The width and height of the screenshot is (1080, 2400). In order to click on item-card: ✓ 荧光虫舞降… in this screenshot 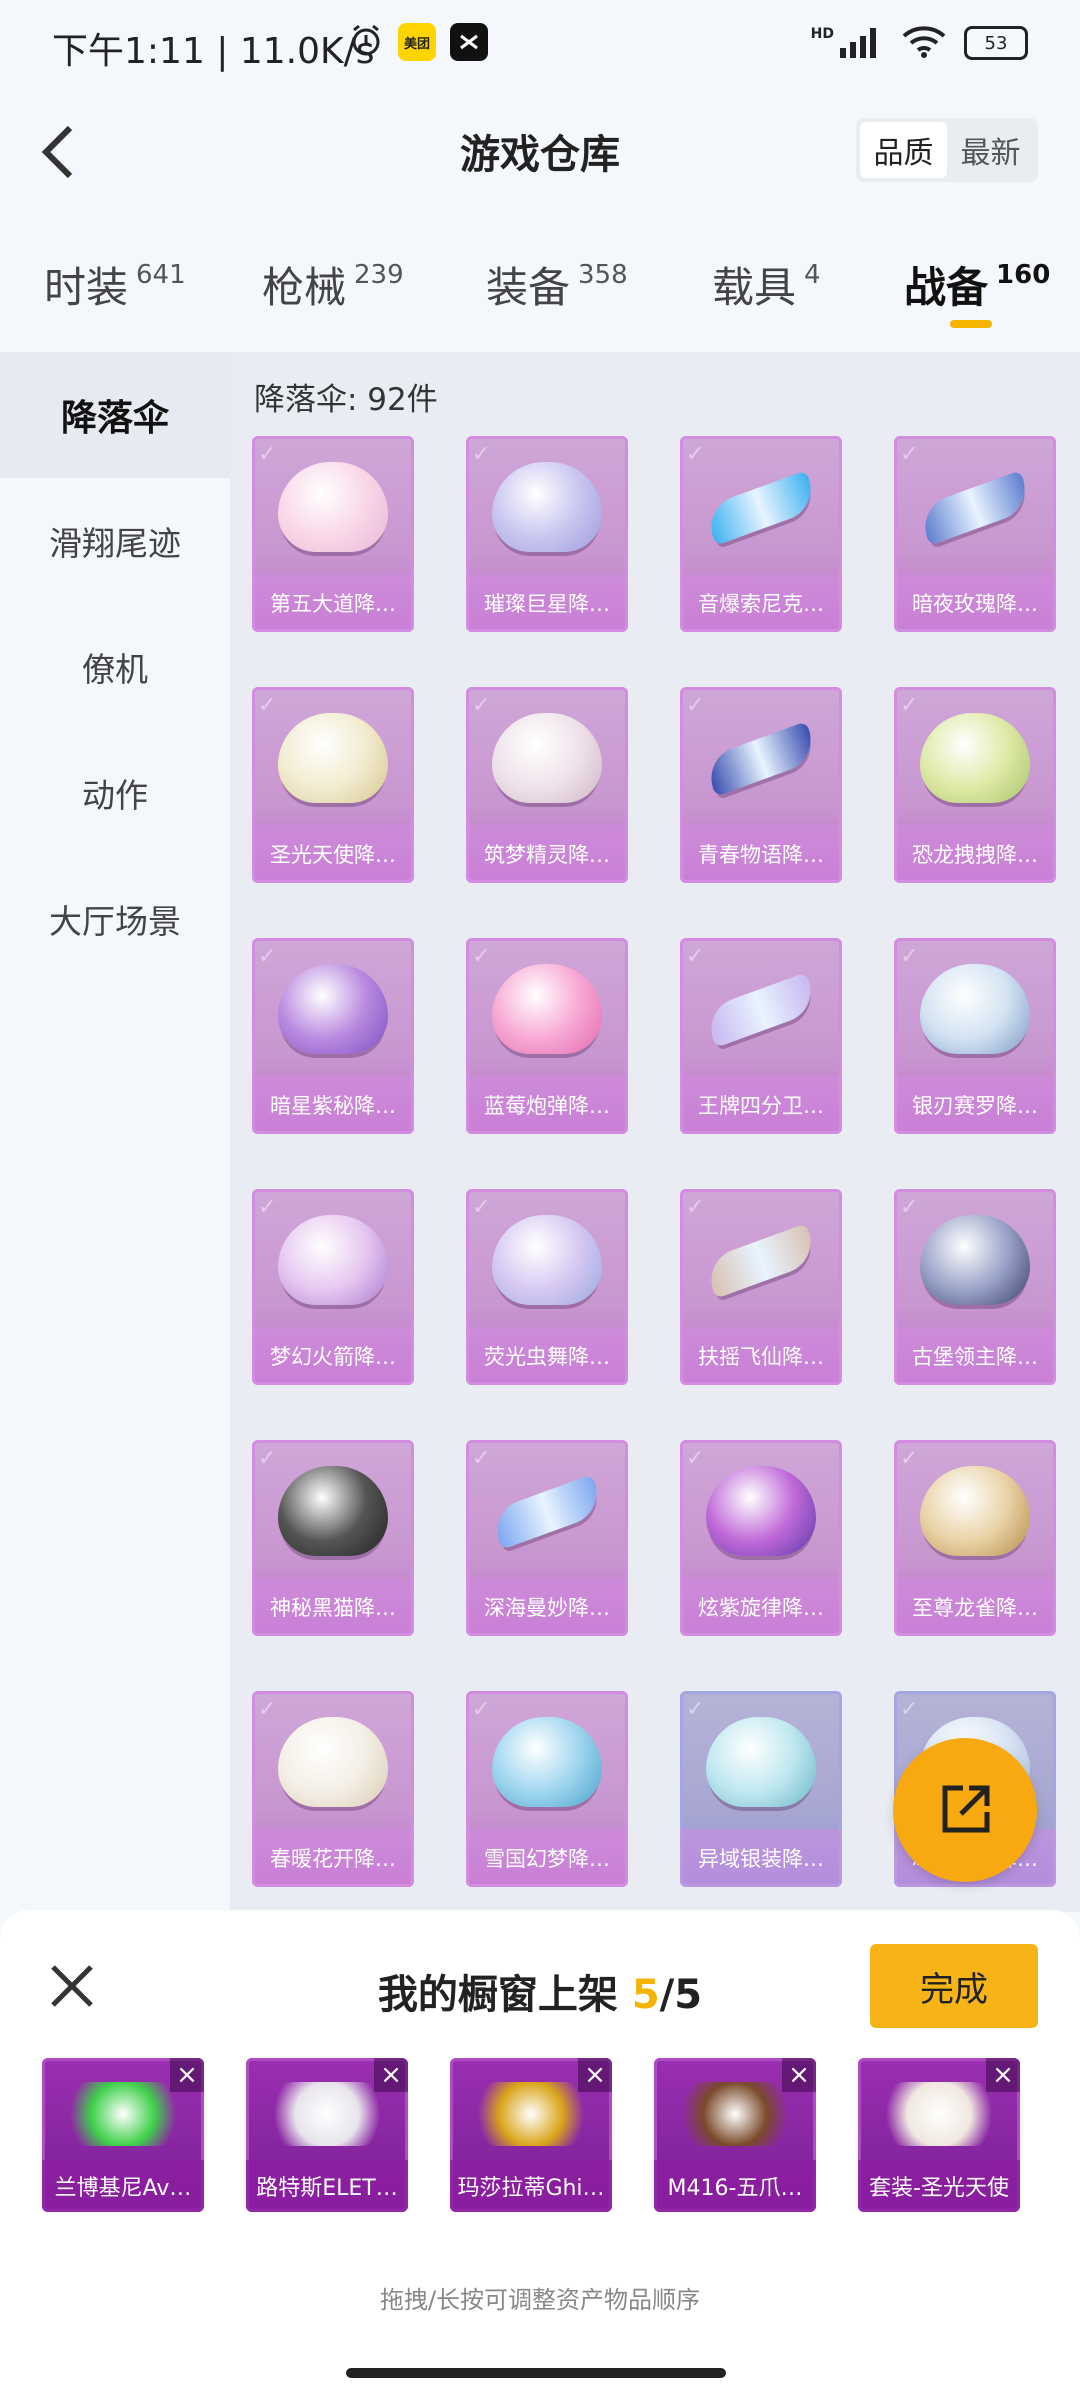, I will do `click(547, 1287)`.